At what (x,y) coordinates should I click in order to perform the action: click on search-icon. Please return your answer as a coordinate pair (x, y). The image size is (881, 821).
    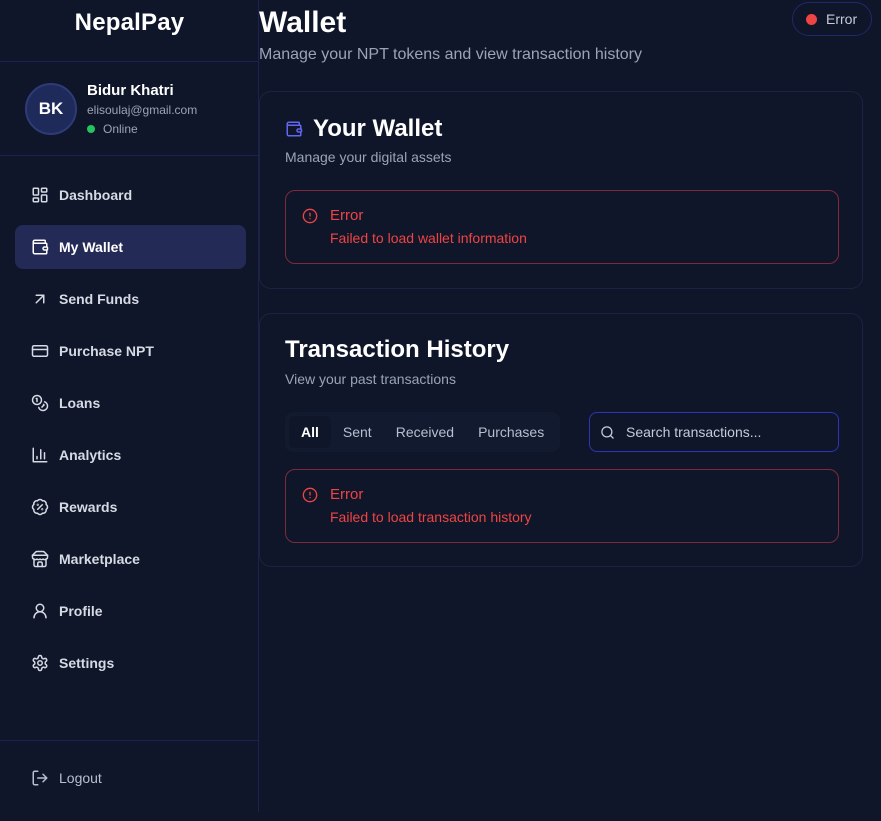
    Looking at the image, I should click on (607, 432).